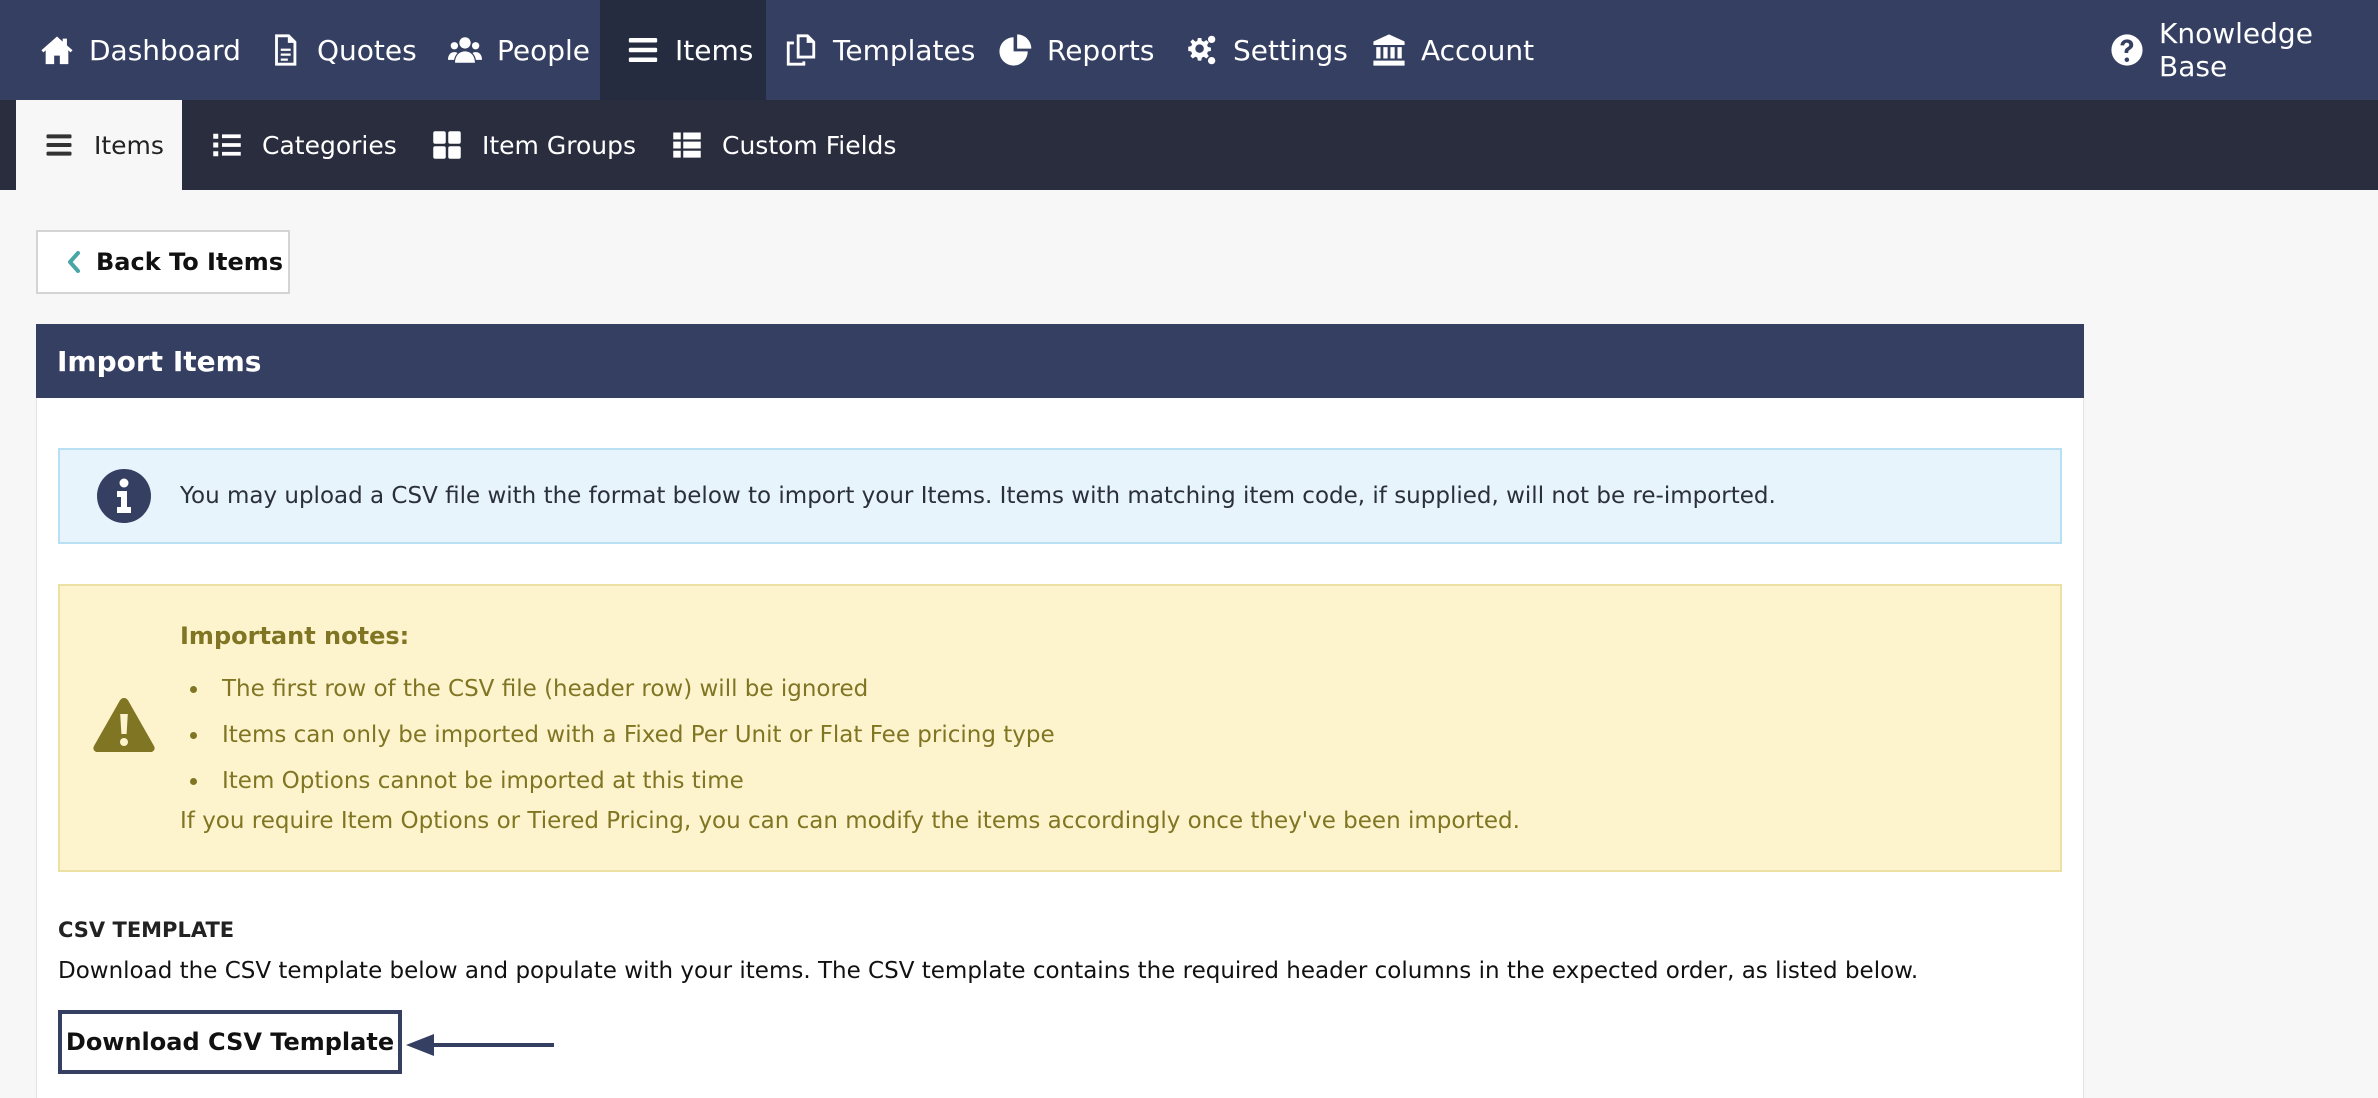  Describe the element at coordinates (227, 145) in the screenshot. I see `list-icon` at that location.